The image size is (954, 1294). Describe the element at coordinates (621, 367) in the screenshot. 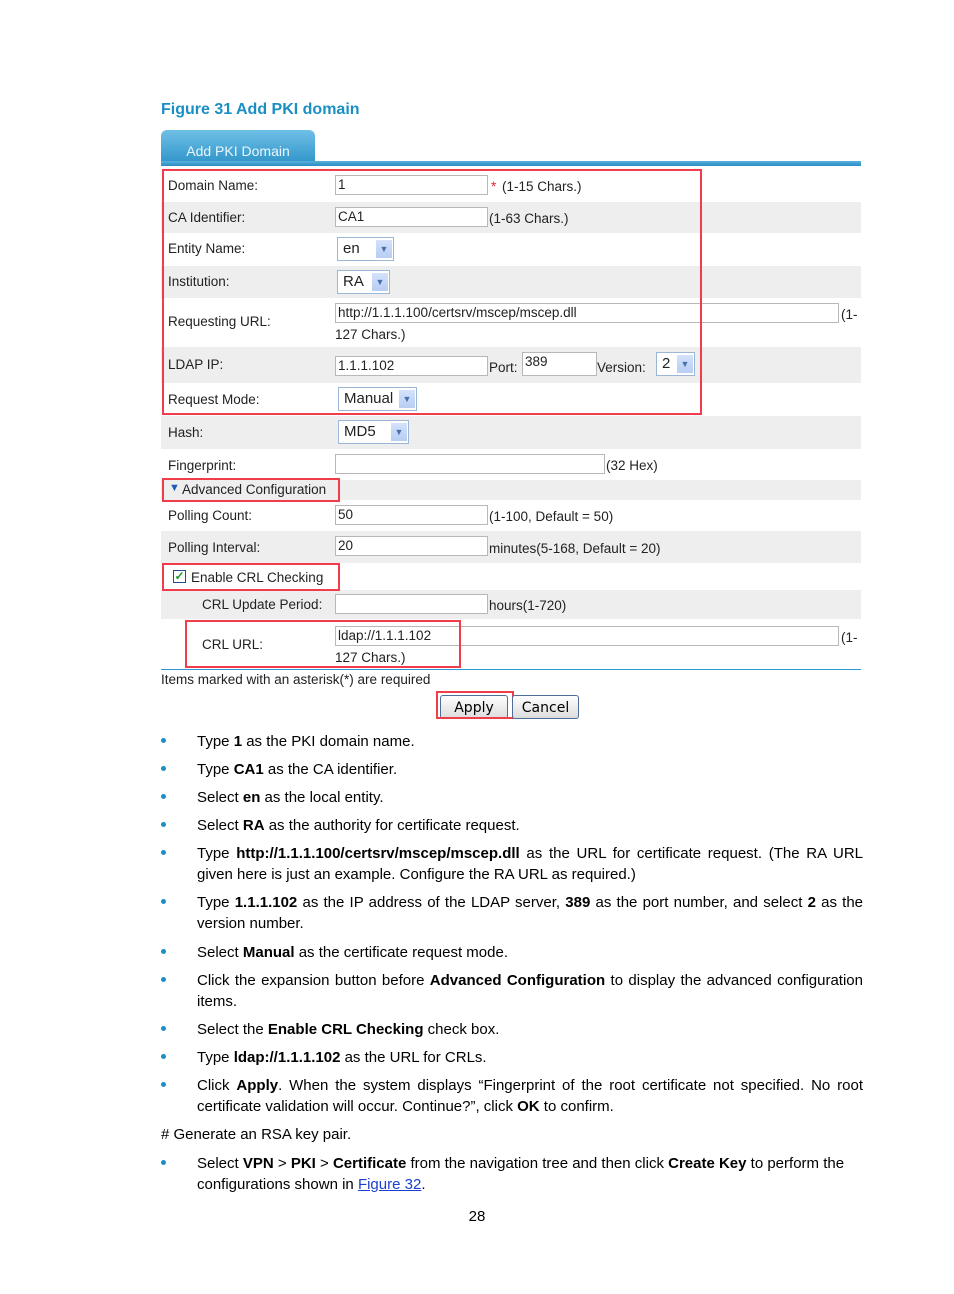

I see `version-label: Version:` at that location.